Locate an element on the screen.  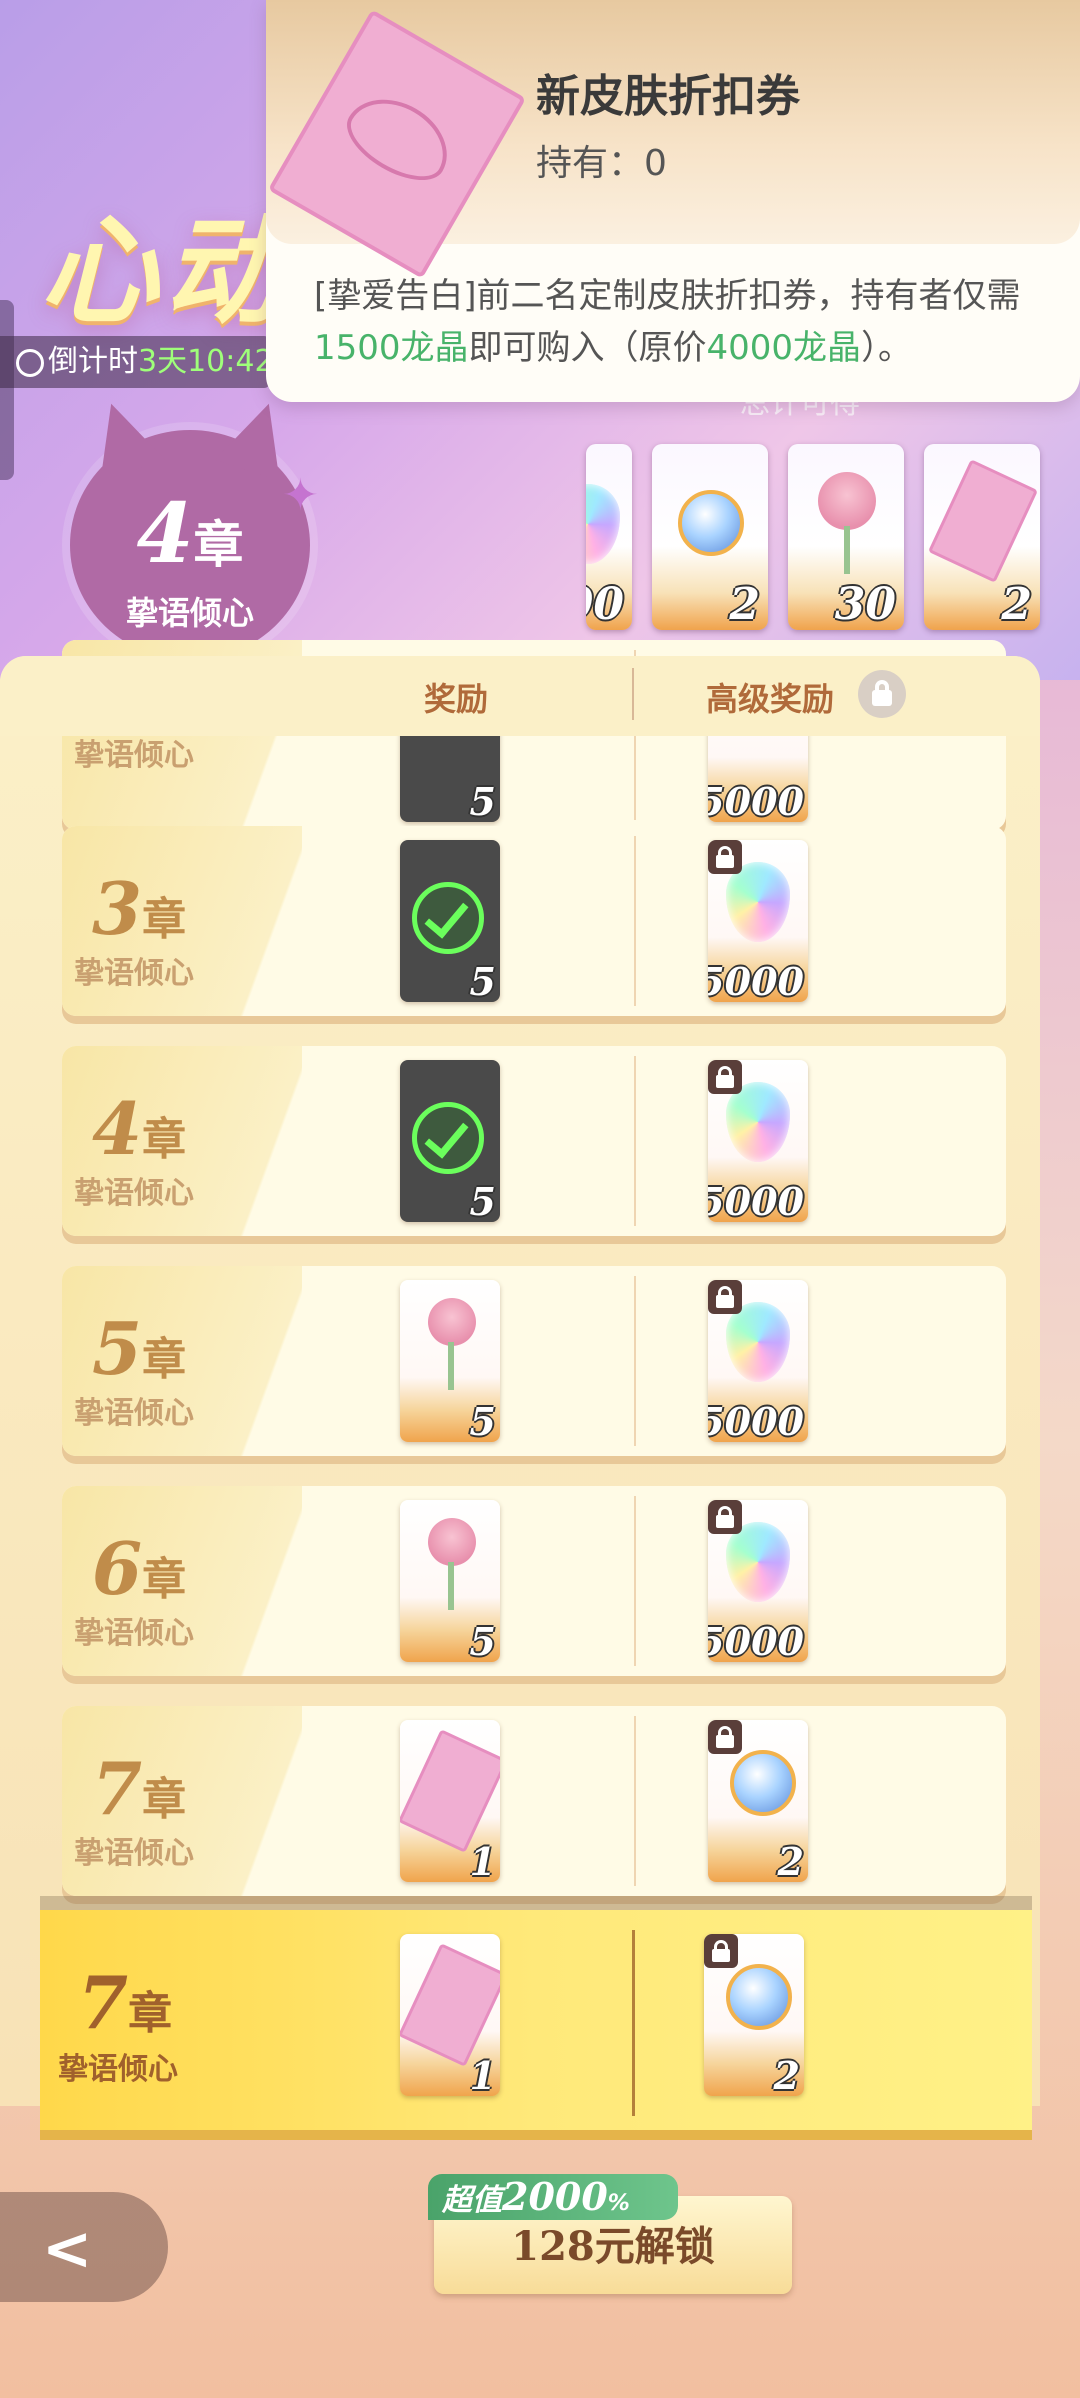
reward-row: 3章 挚语倾心 5 5000 is located at coordinates (534, 921).